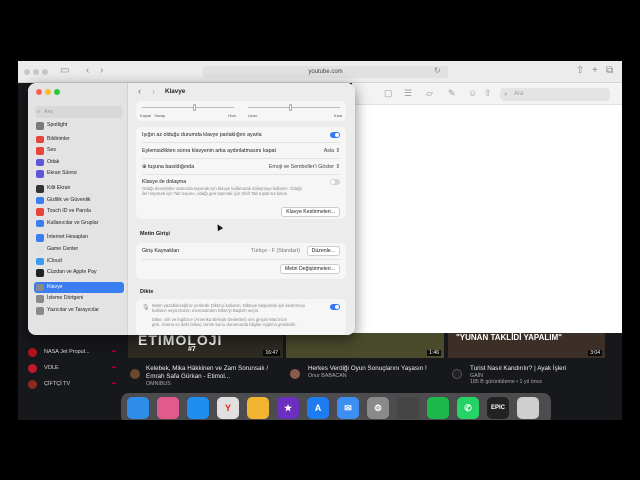 This screenshot has width=640, height=480. Describe the element at coordinates (498, 408) in the screenshot. I see `epic-games-icon: EPIC` at that location.